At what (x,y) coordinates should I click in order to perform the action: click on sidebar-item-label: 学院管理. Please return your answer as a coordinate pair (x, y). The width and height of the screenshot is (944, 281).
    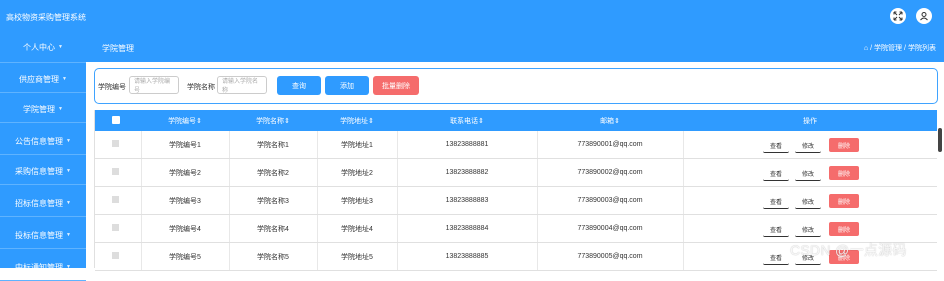
    Looking at the image, I should click on (39, 109).